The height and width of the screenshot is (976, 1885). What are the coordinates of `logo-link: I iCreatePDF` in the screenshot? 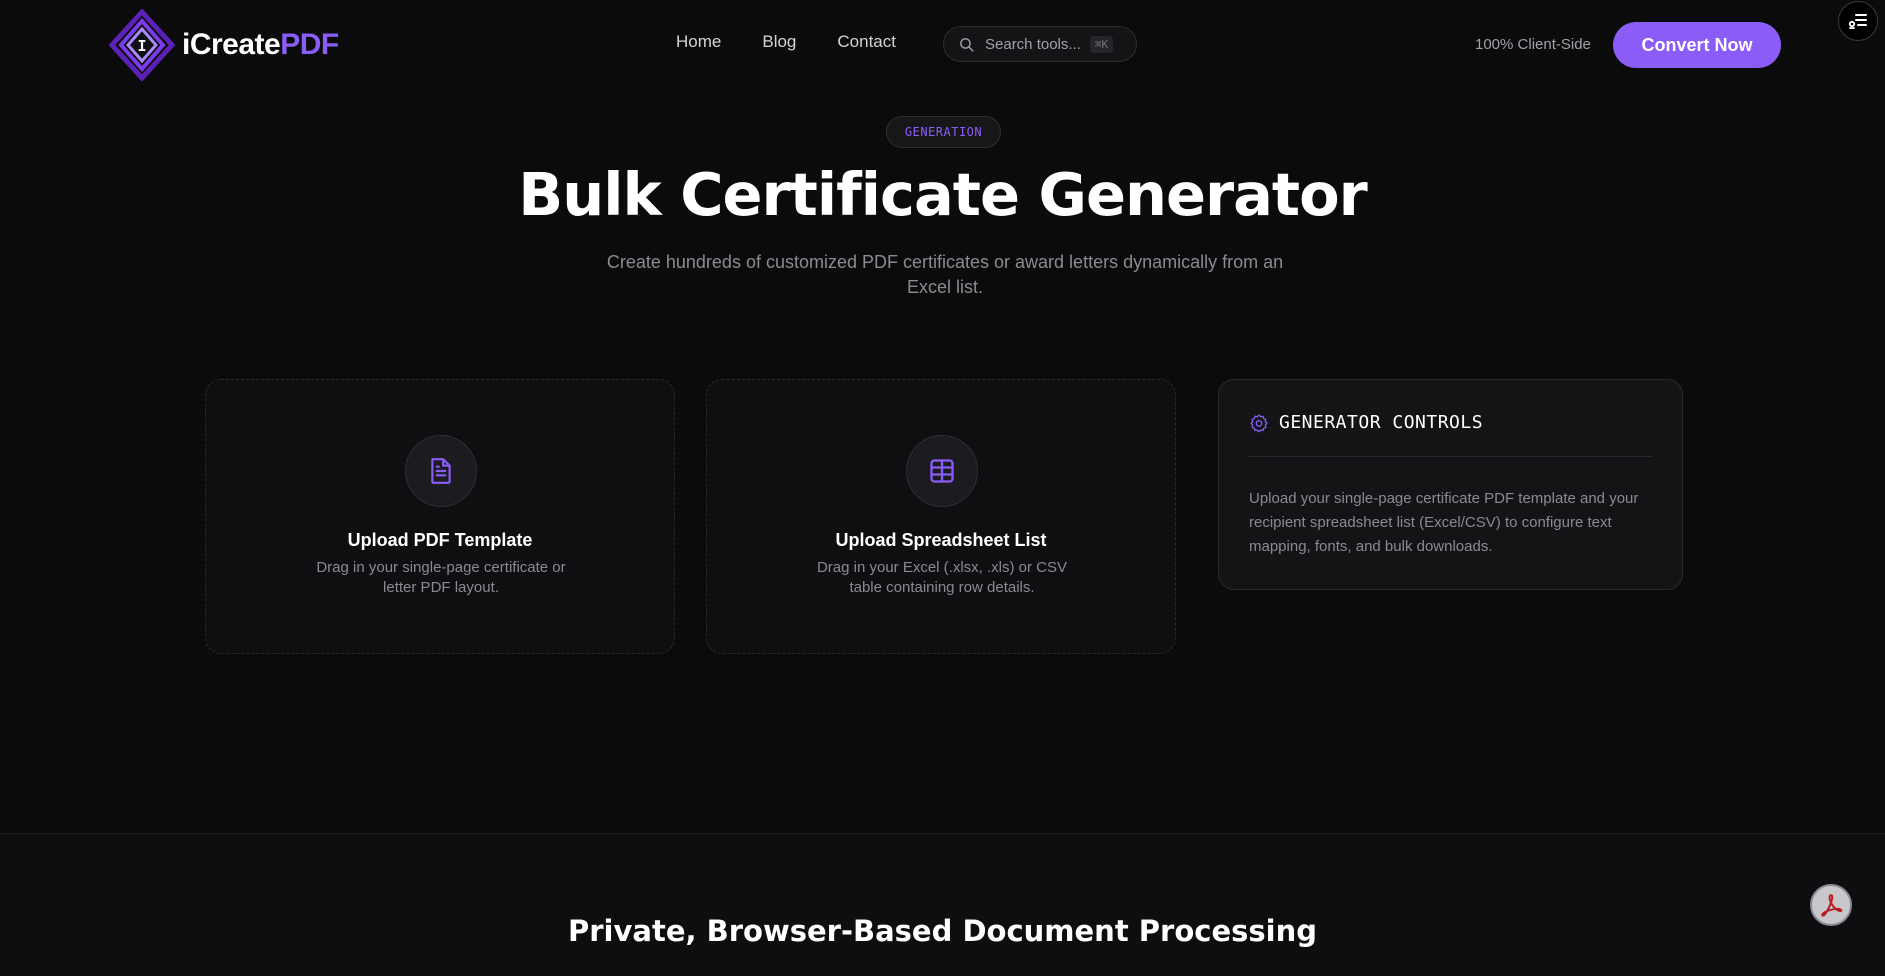 It's located at (223, 45).